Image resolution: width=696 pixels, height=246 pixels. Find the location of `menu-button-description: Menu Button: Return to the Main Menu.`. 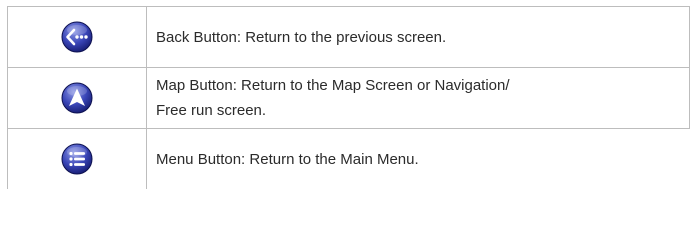

menu-button-description: Menu Button: Return to the Main Menu. is located at coordinates (287, 159).